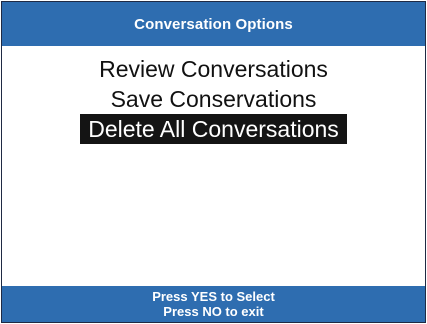 Image resolution: width=427 pixels, height=324 pixels. I want to click on menu-item-delete-all-conversations: Delete All Conversations, so click(213, 129).